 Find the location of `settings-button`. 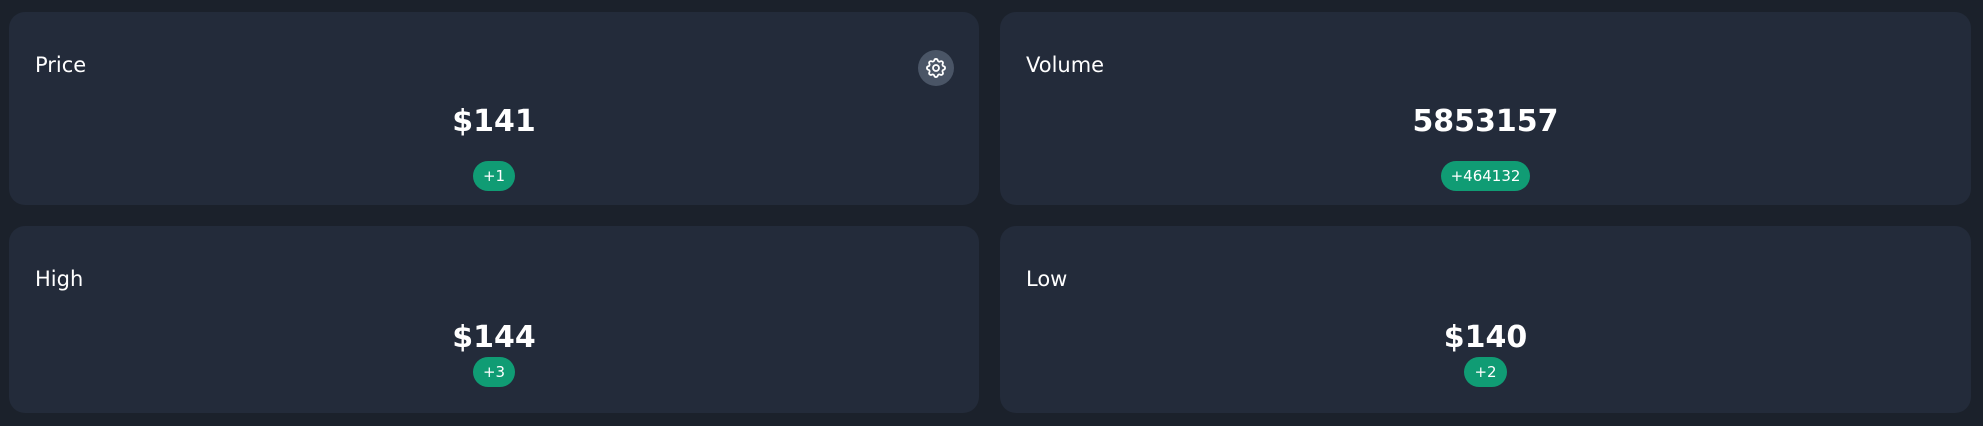

settings-button is located at coordinates (936, 68).